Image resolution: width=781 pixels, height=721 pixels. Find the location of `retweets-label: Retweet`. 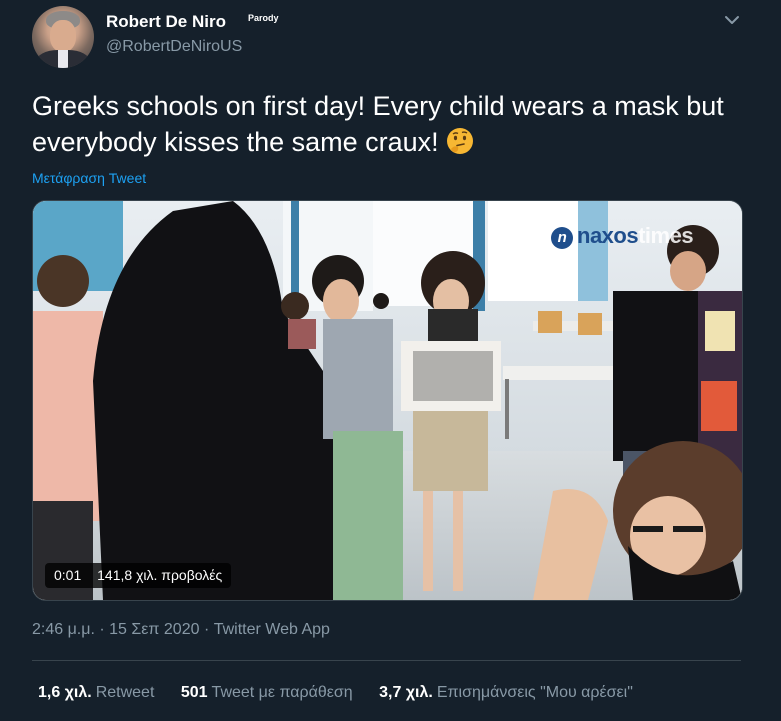

retweets-label: Retweet is located at coordinates (125, 692).